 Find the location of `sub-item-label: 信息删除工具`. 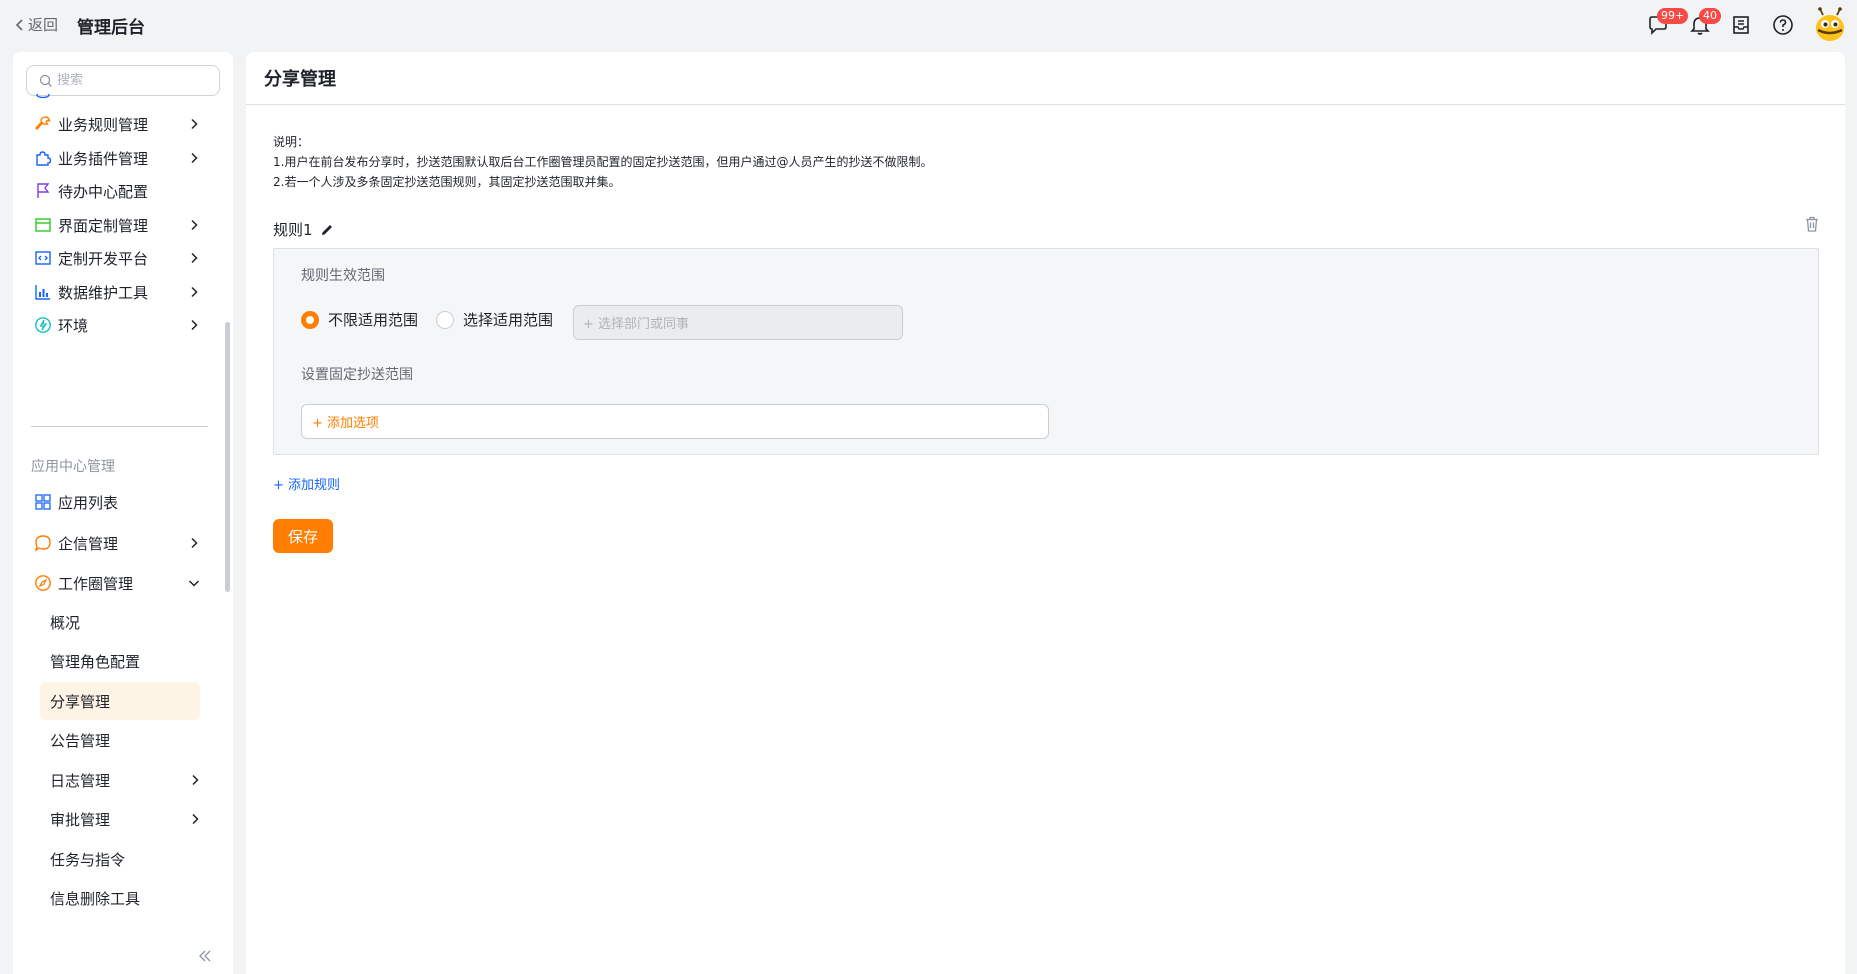

sub-item-label: 信息删除工具 is located at coordinates (95, 898).